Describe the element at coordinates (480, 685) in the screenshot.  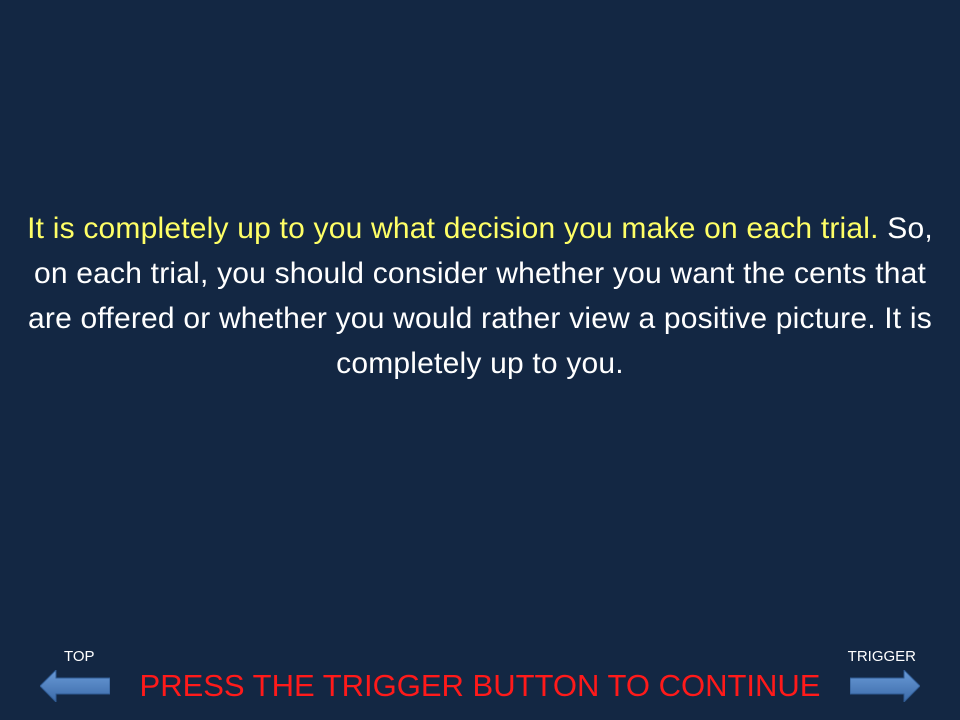
I see `continue-prompt: PRESS THE TRIGGER BUTTON TO CONTINUE` at that location.